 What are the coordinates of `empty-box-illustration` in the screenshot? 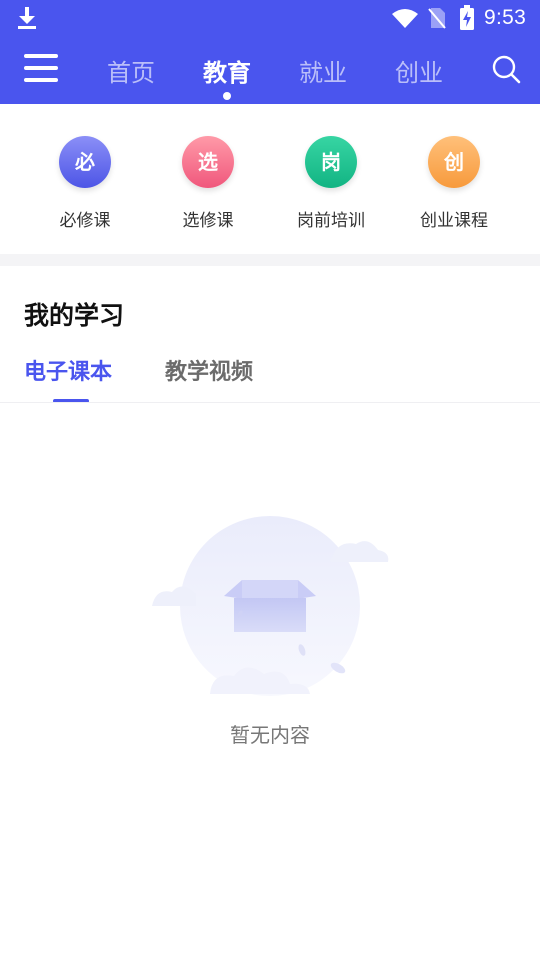 It's located at (270, 606).